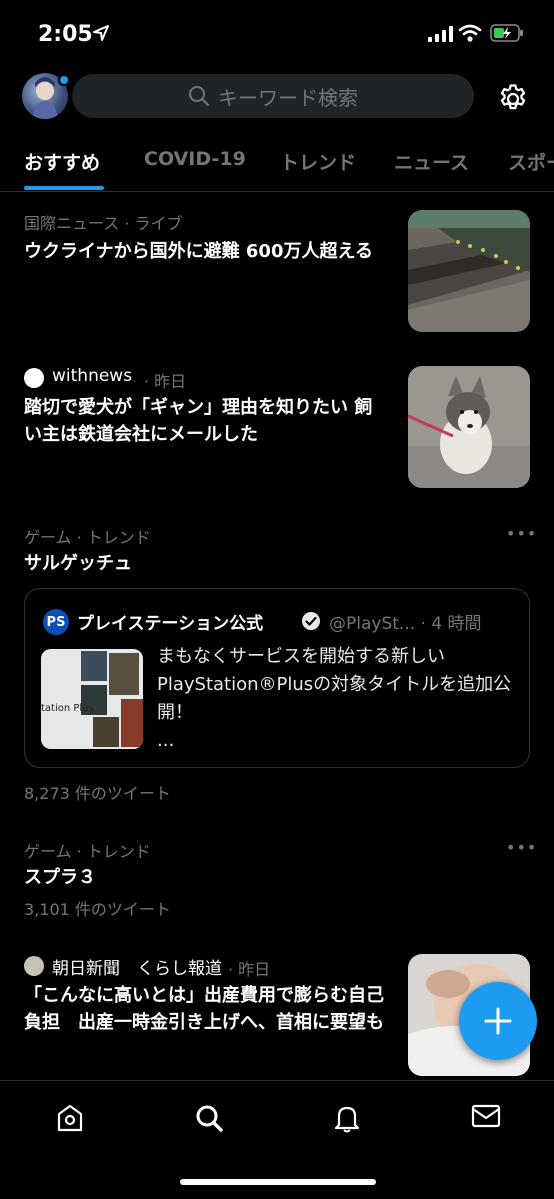 The image size is (554, 1199). What do you see at coordinates (97, 909) in the screenshot?
I see `trend-tweet-count: 3,101 件のツイート` at bounding box center [97, 909].